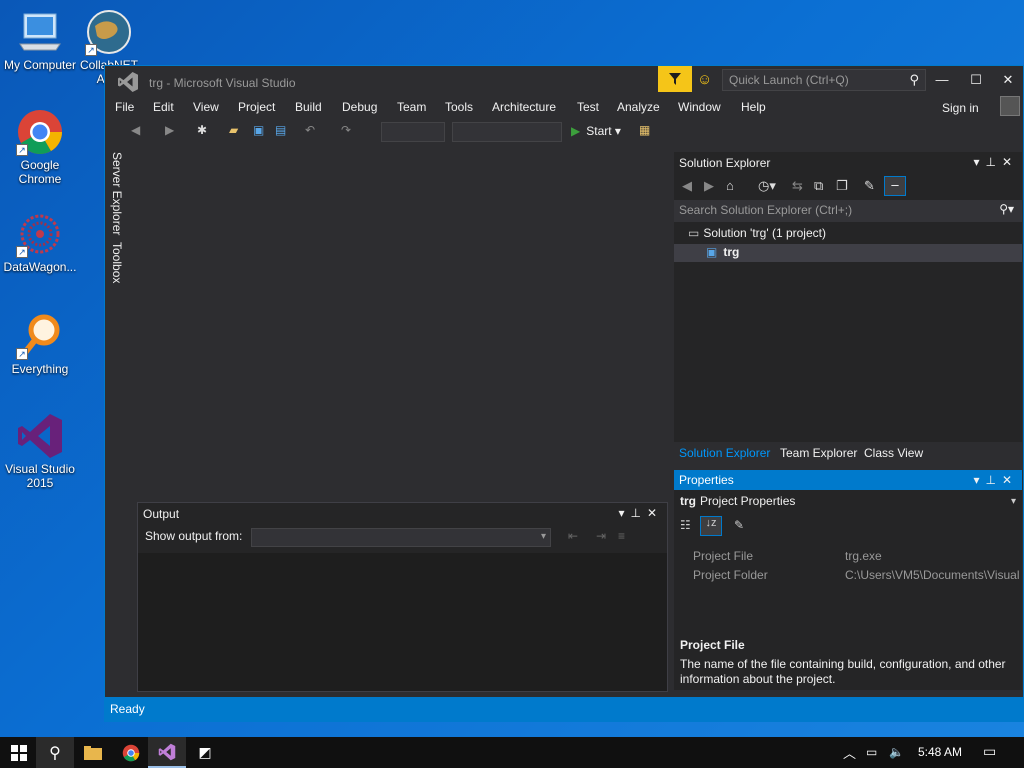 Image resolution: width=1024 pixels, height=768 pixels. Describe the element at coordinates (818, 186) in the screenshot. I see `collapse-all-icon: ⧉` at that location.